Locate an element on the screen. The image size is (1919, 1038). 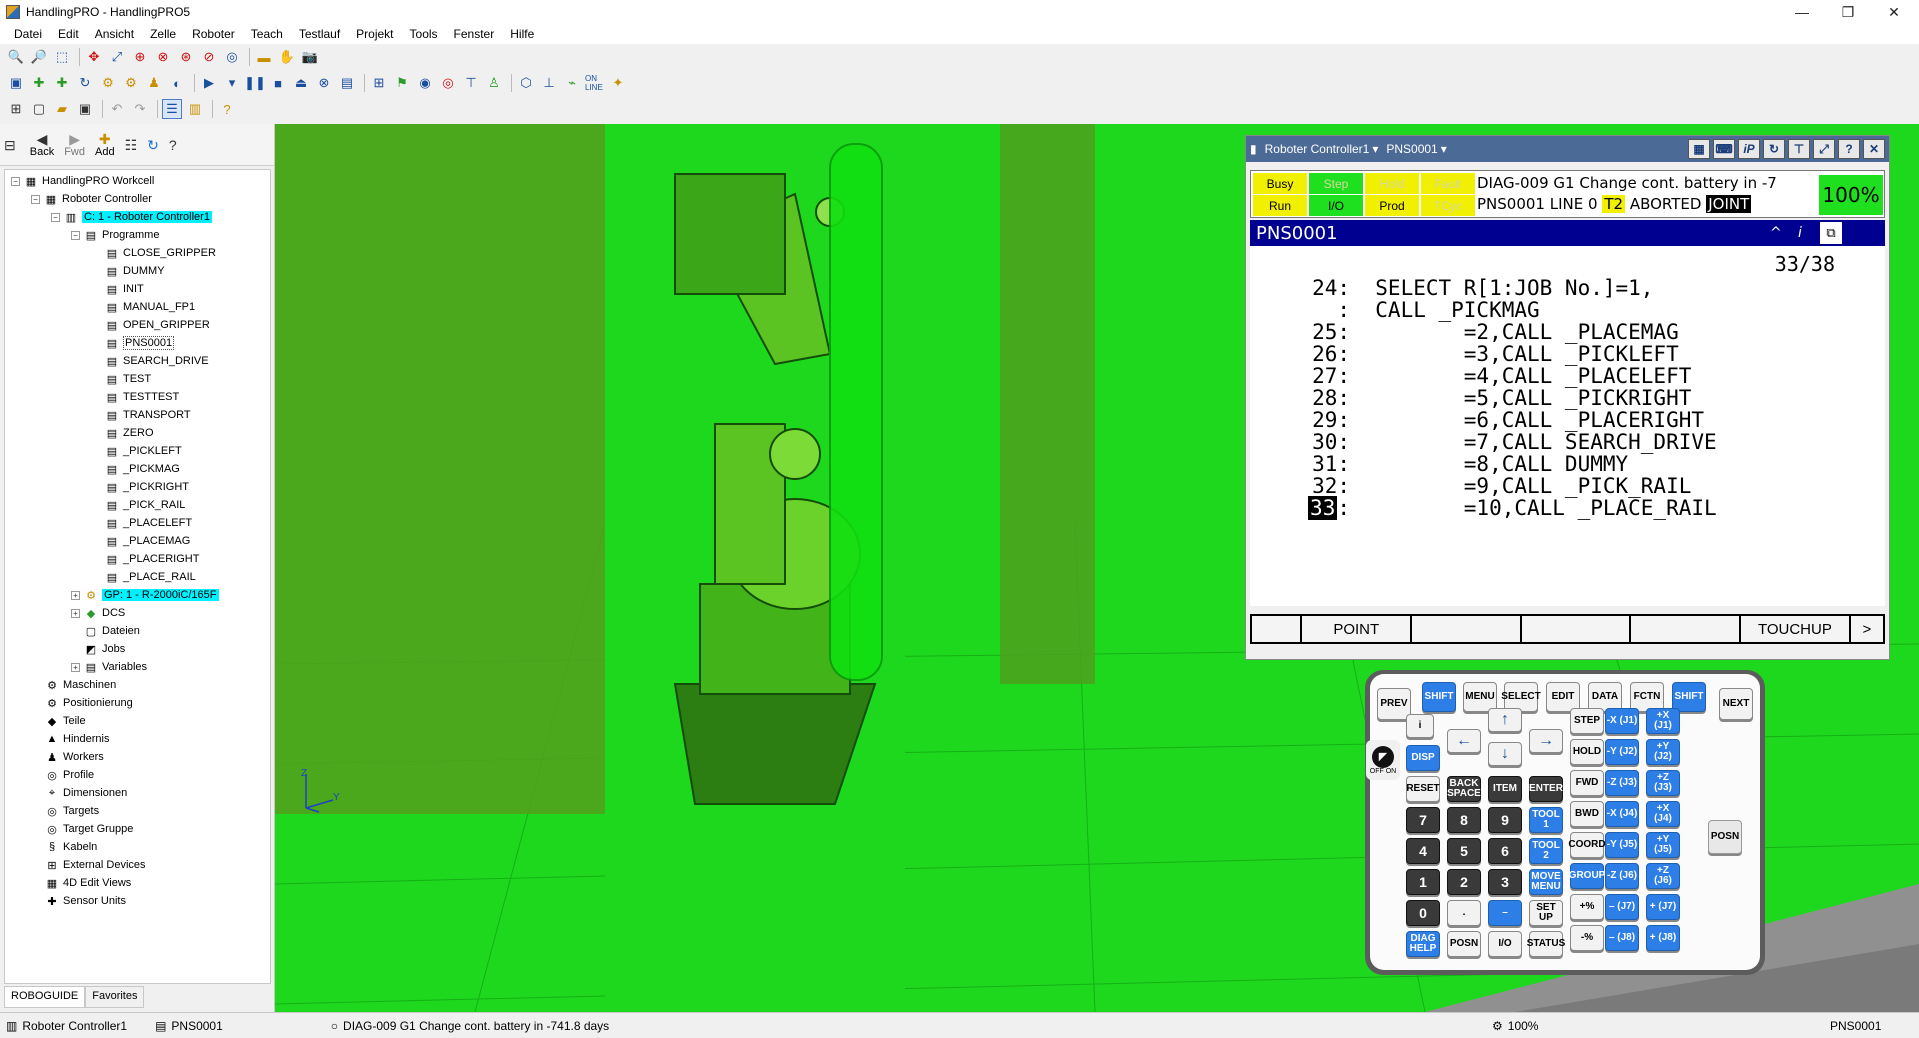
caret-up-icon: ^ is located at coordinates (1776, 233).